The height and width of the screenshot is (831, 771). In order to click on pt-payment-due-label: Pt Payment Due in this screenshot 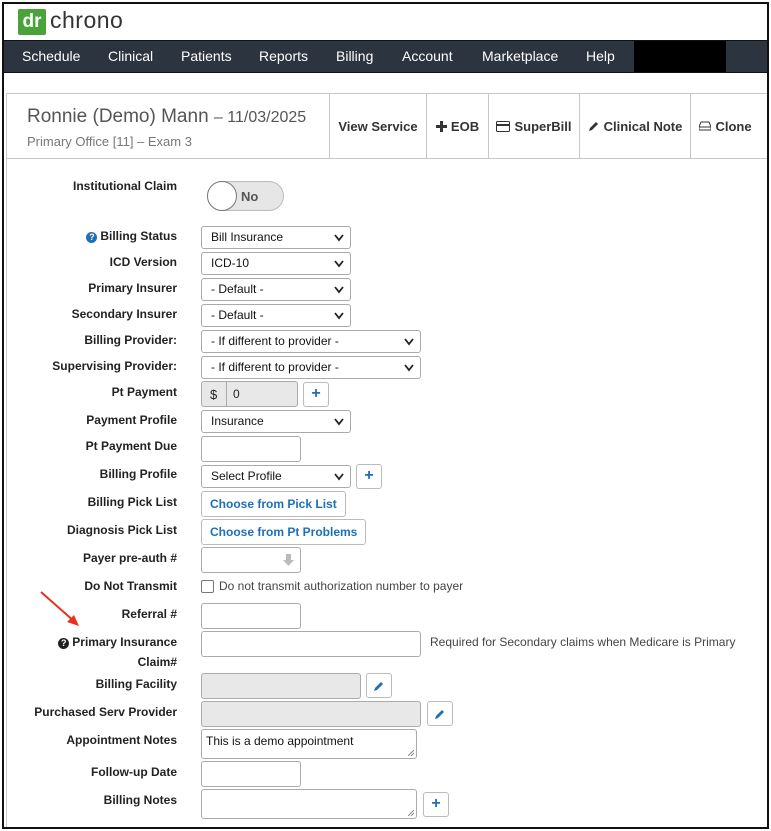, I will do `click(131, 446)`.